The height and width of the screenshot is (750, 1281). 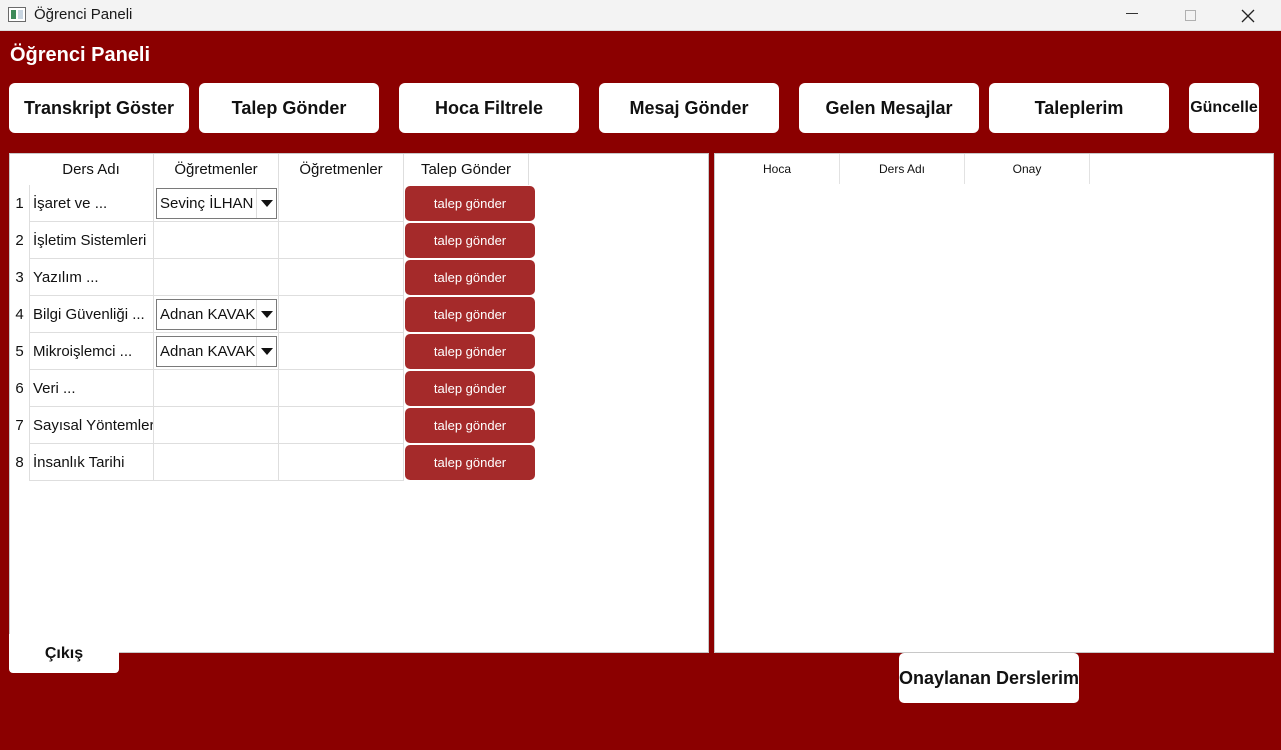 What do you see at coordinates (19, 351) in the screenshot?
I see `row-number: 5` at bounding box center [19, 351].